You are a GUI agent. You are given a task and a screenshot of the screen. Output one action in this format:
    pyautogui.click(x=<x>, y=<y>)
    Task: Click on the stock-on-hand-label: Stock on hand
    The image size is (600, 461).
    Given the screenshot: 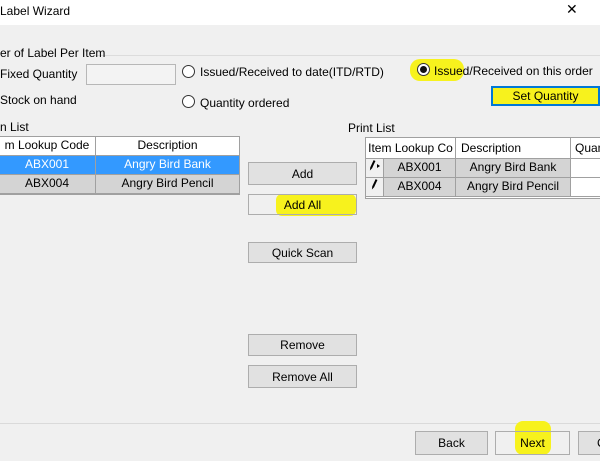 What is the action you would take?
    pyautogui.click(x=38, y=100)
    